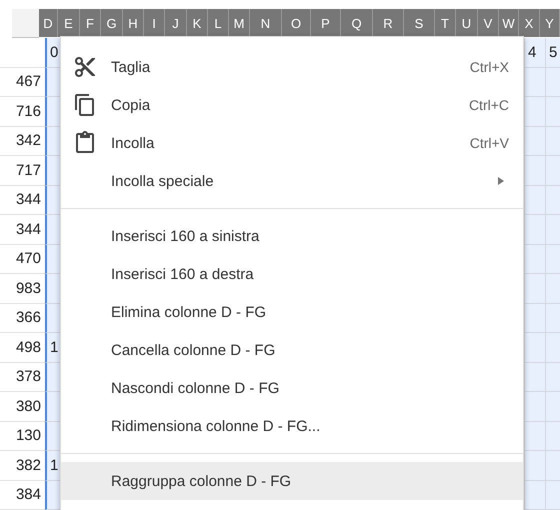  What do you see at coordinates (292, 274) in the screenshot?
I see `menu-item: Inserisci 160 a destra` at bounding box center [292, 274].